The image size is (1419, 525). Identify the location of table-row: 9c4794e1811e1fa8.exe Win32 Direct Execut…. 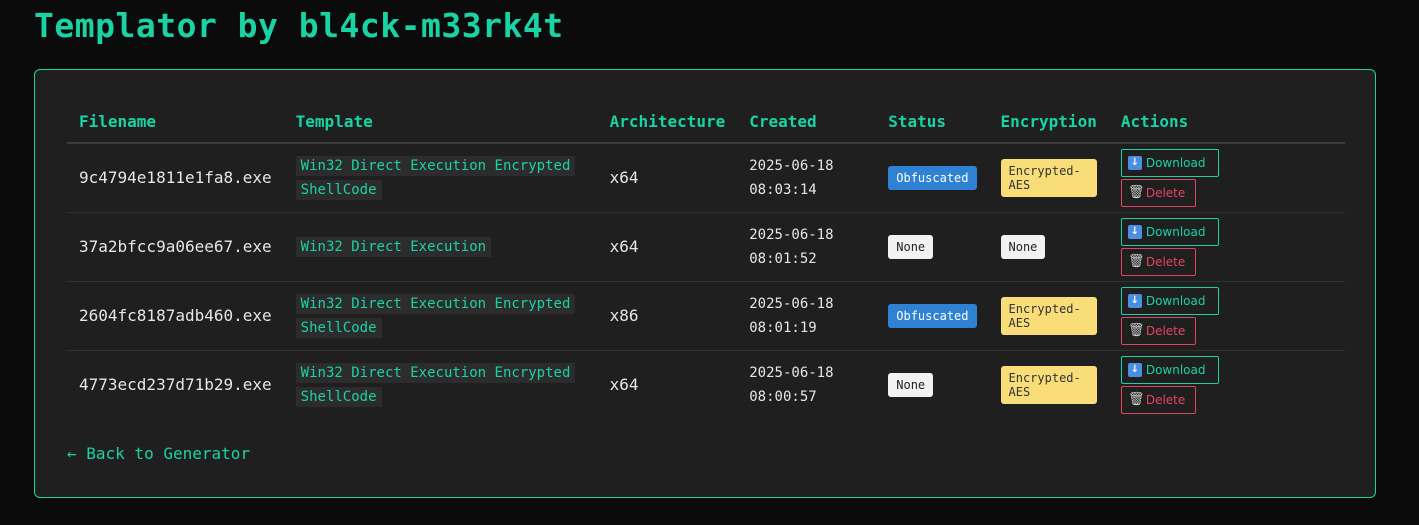
(706, 178).